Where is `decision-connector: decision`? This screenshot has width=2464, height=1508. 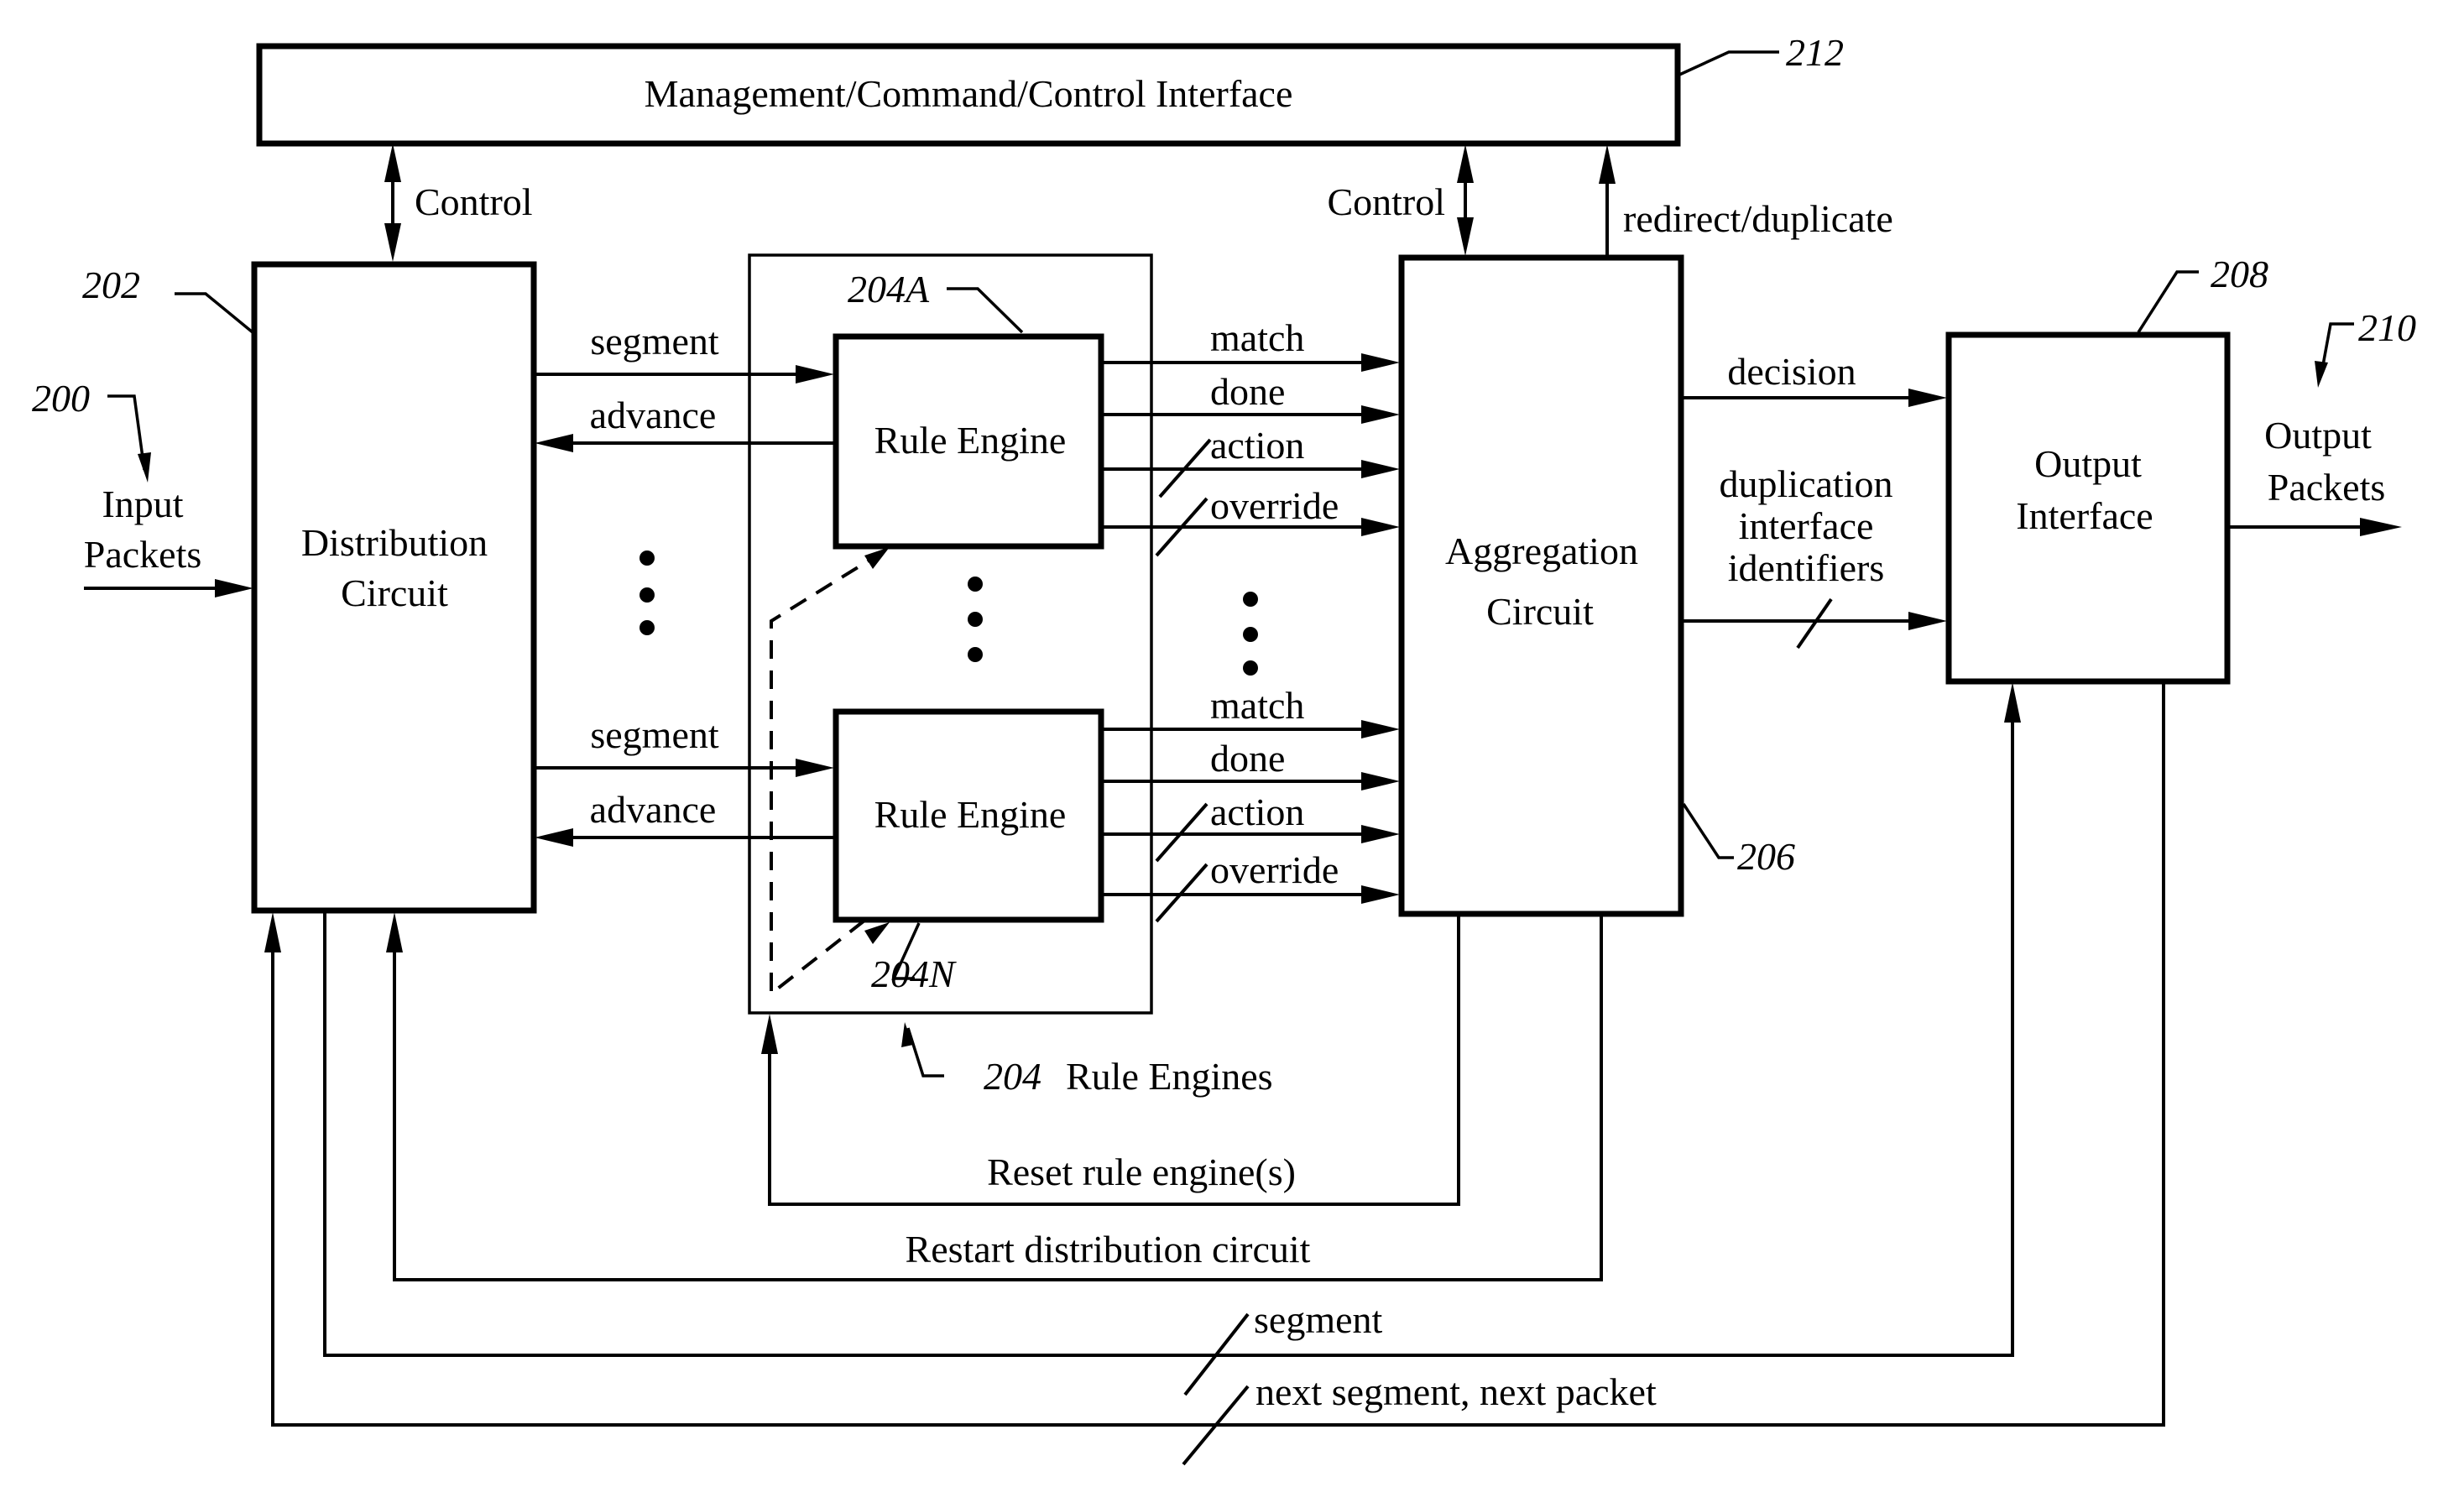 decision-connector: decision is located at coordinates (1814, 379).